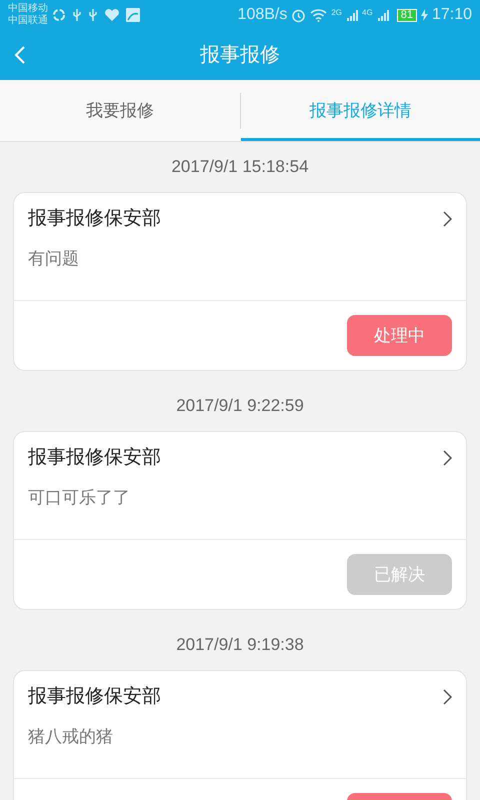 Image resolution: width=480 pixels, height=800 pixels. Describe the element at coordinates (133, 15) in the screenshot. I see `image-icon` at that location.